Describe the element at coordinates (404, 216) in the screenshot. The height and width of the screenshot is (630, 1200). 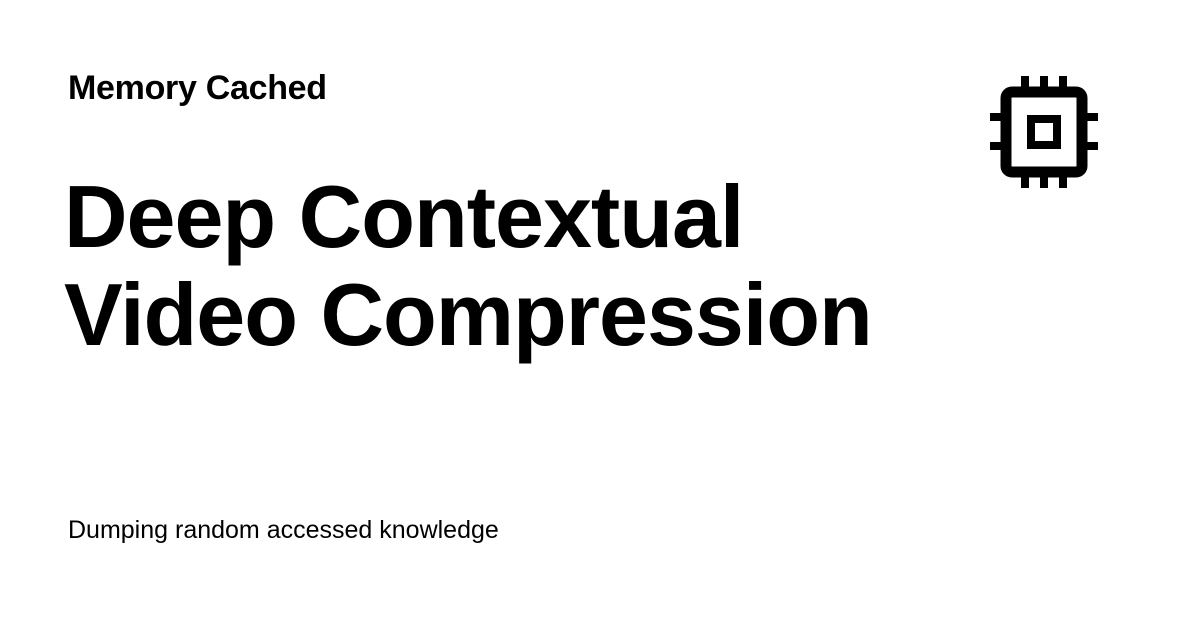
I see `title-line-1: Deep Contextual` at that location.